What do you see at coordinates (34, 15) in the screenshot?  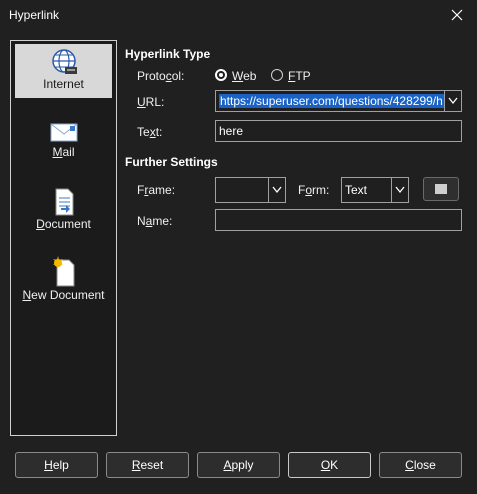 I see `window-title: Hyperlink` at bounding box center [34, 15].